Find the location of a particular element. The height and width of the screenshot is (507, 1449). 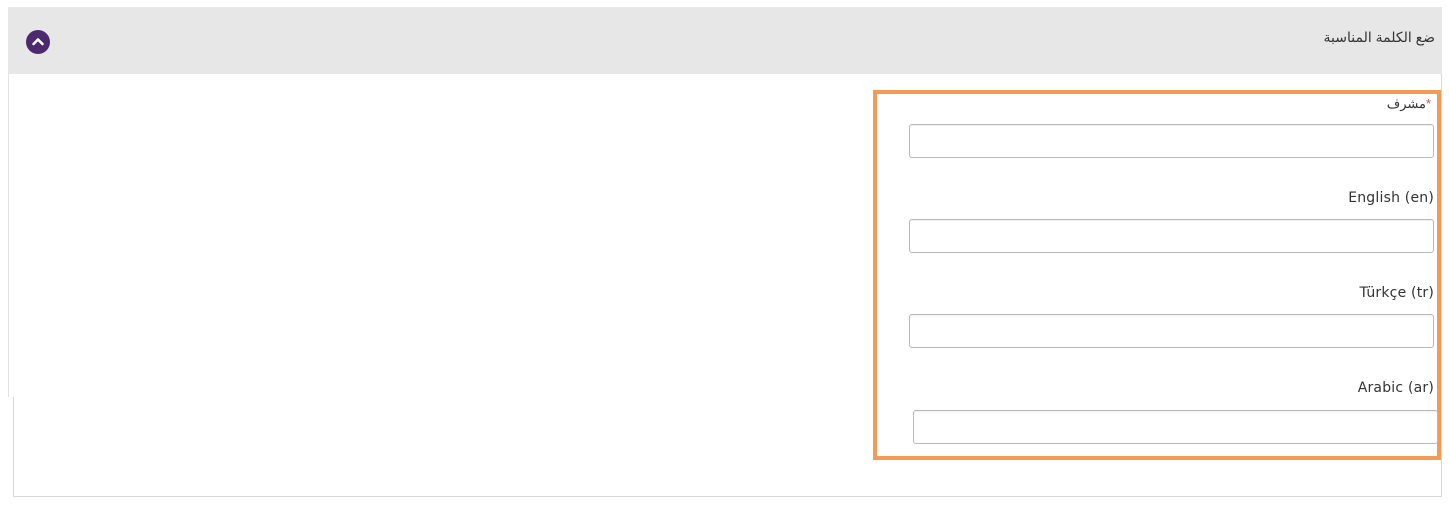

field-label-turkish: Türkçe (tr) is located at coordinates (1396, 293).